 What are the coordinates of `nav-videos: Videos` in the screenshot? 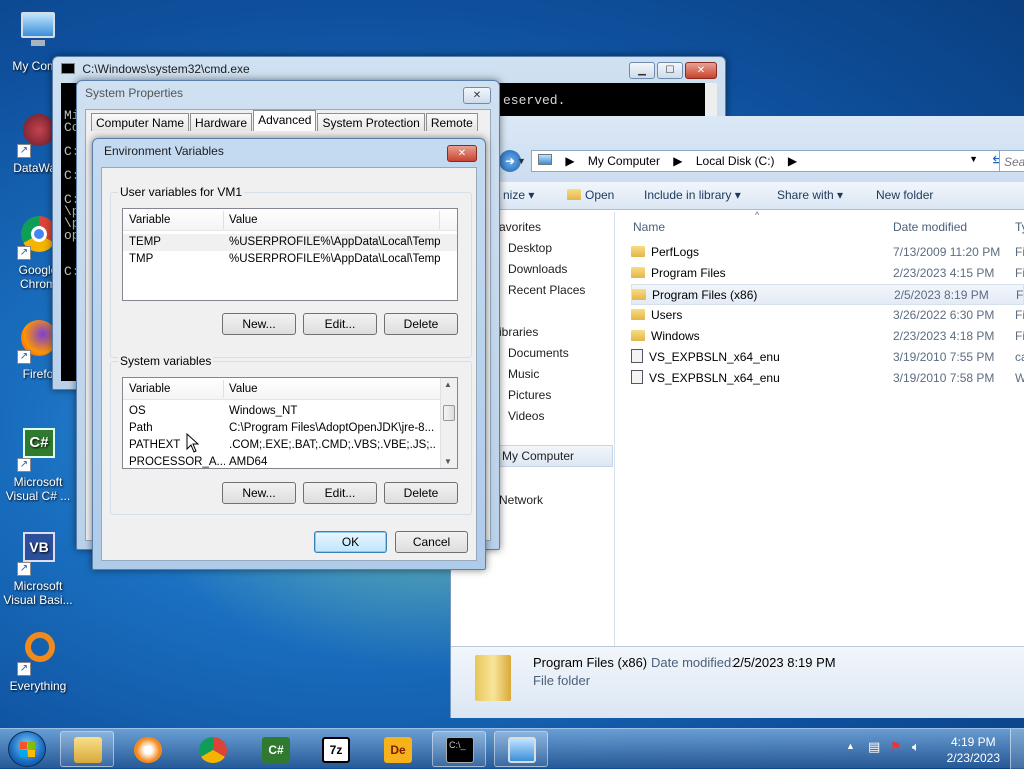 It's located at (526, 416).